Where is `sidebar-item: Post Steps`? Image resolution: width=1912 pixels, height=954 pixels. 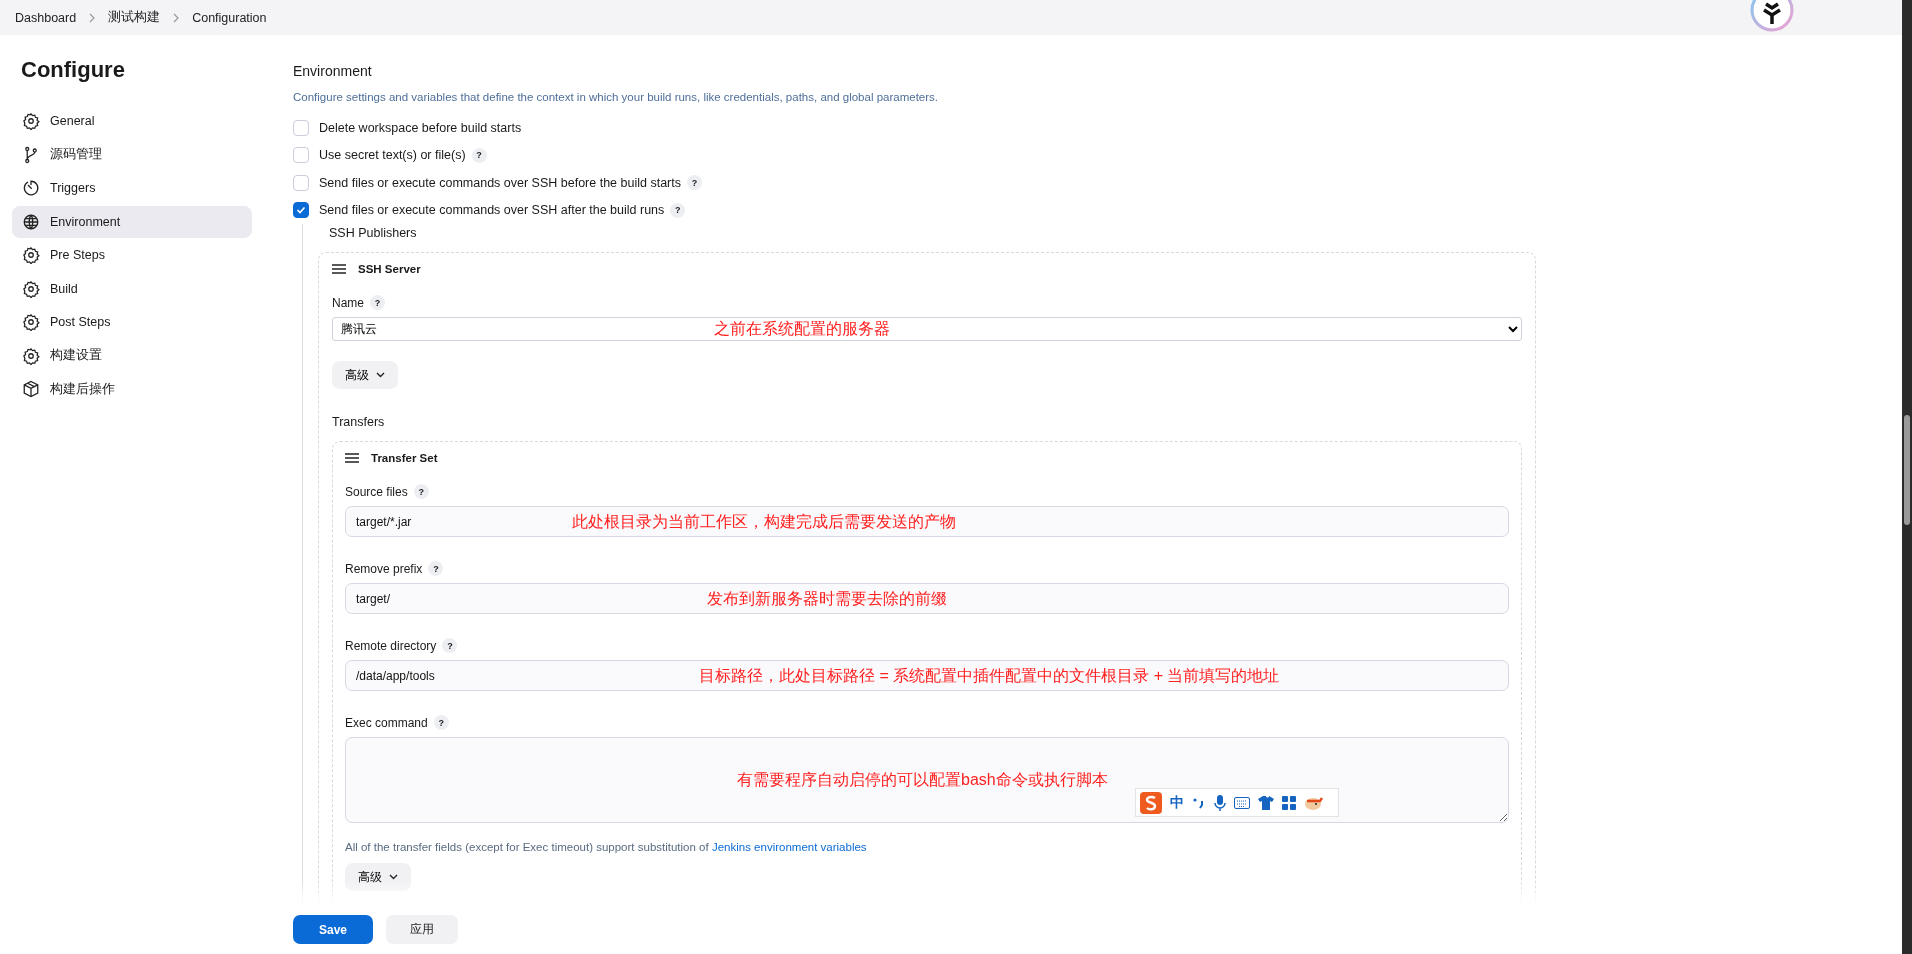 sidebar-item: Post Steps is located at coordinates (132, 322).